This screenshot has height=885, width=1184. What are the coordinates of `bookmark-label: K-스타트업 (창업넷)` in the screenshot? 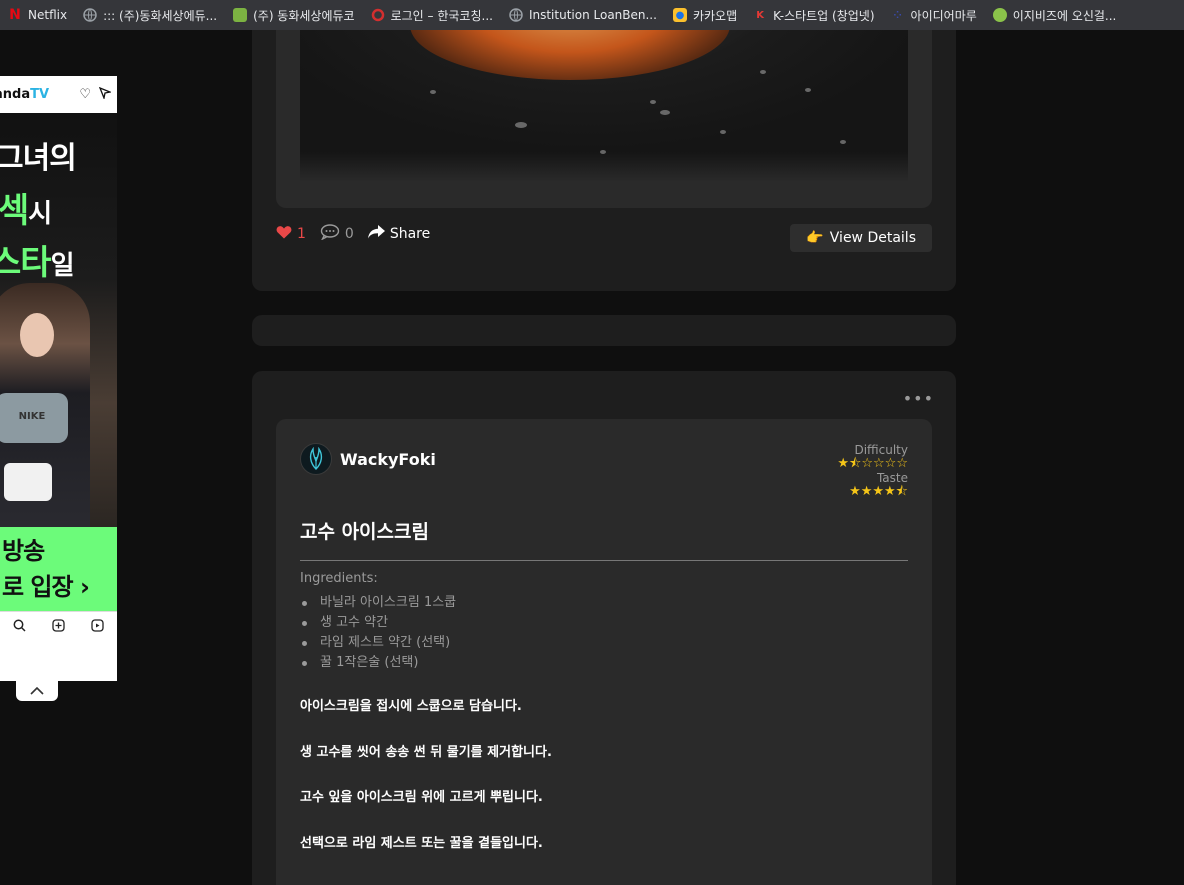 It's located at (824, 15).